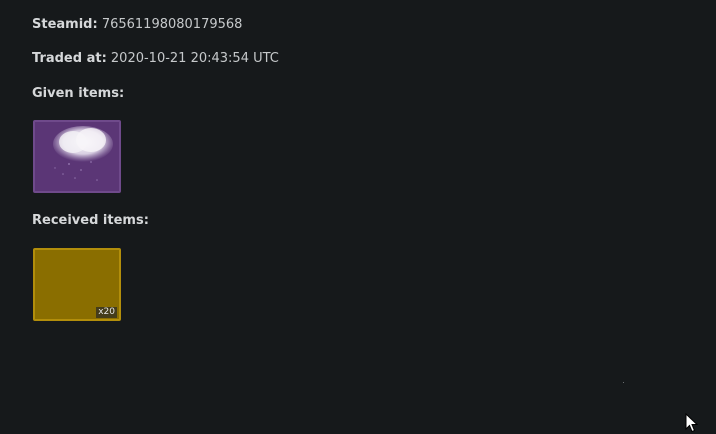  I want to click on quantity-badge: x20, so click(106, 312).